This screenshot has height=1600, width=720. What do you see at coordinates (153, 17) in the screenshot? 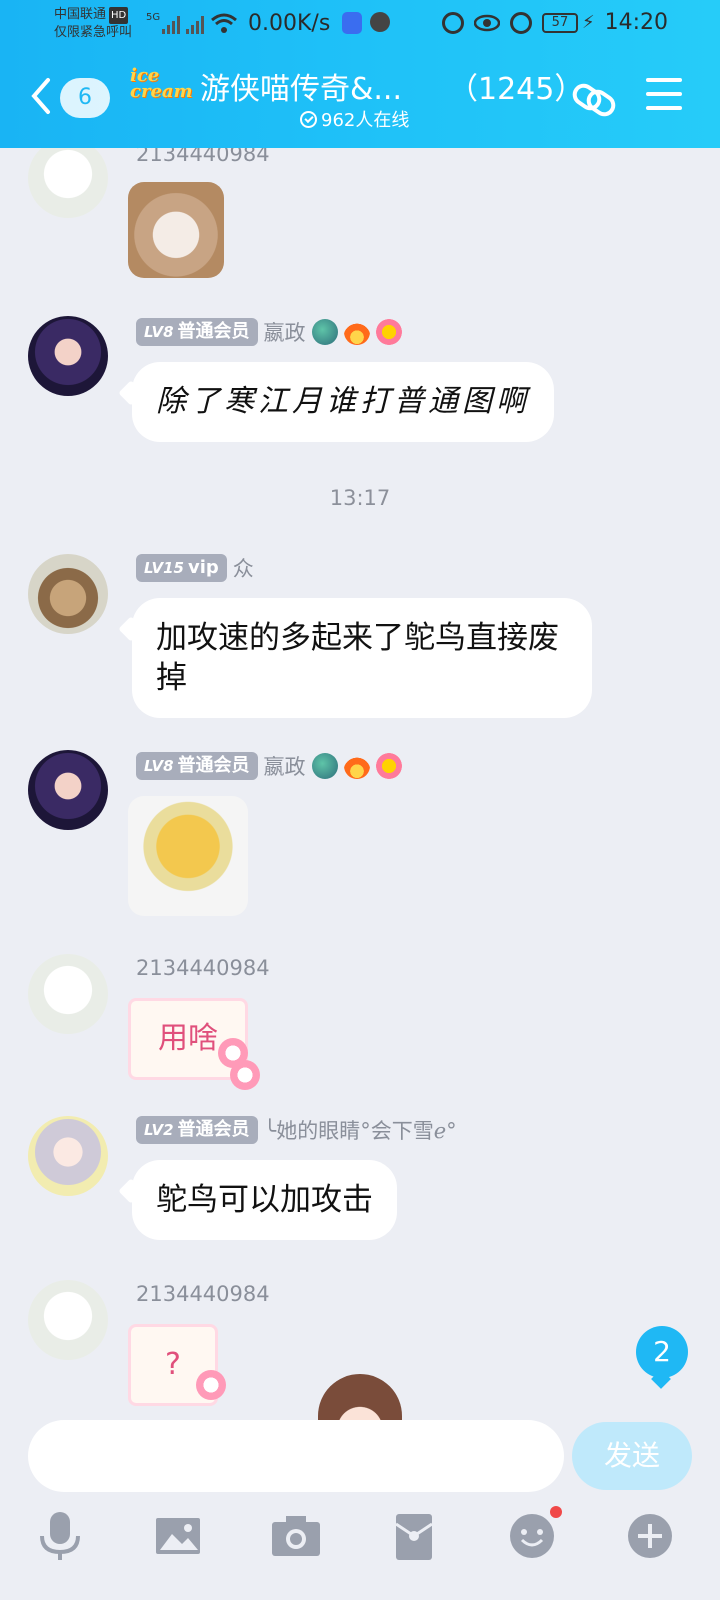
I see `network-type: 5G` at bounding box center [153, 17].